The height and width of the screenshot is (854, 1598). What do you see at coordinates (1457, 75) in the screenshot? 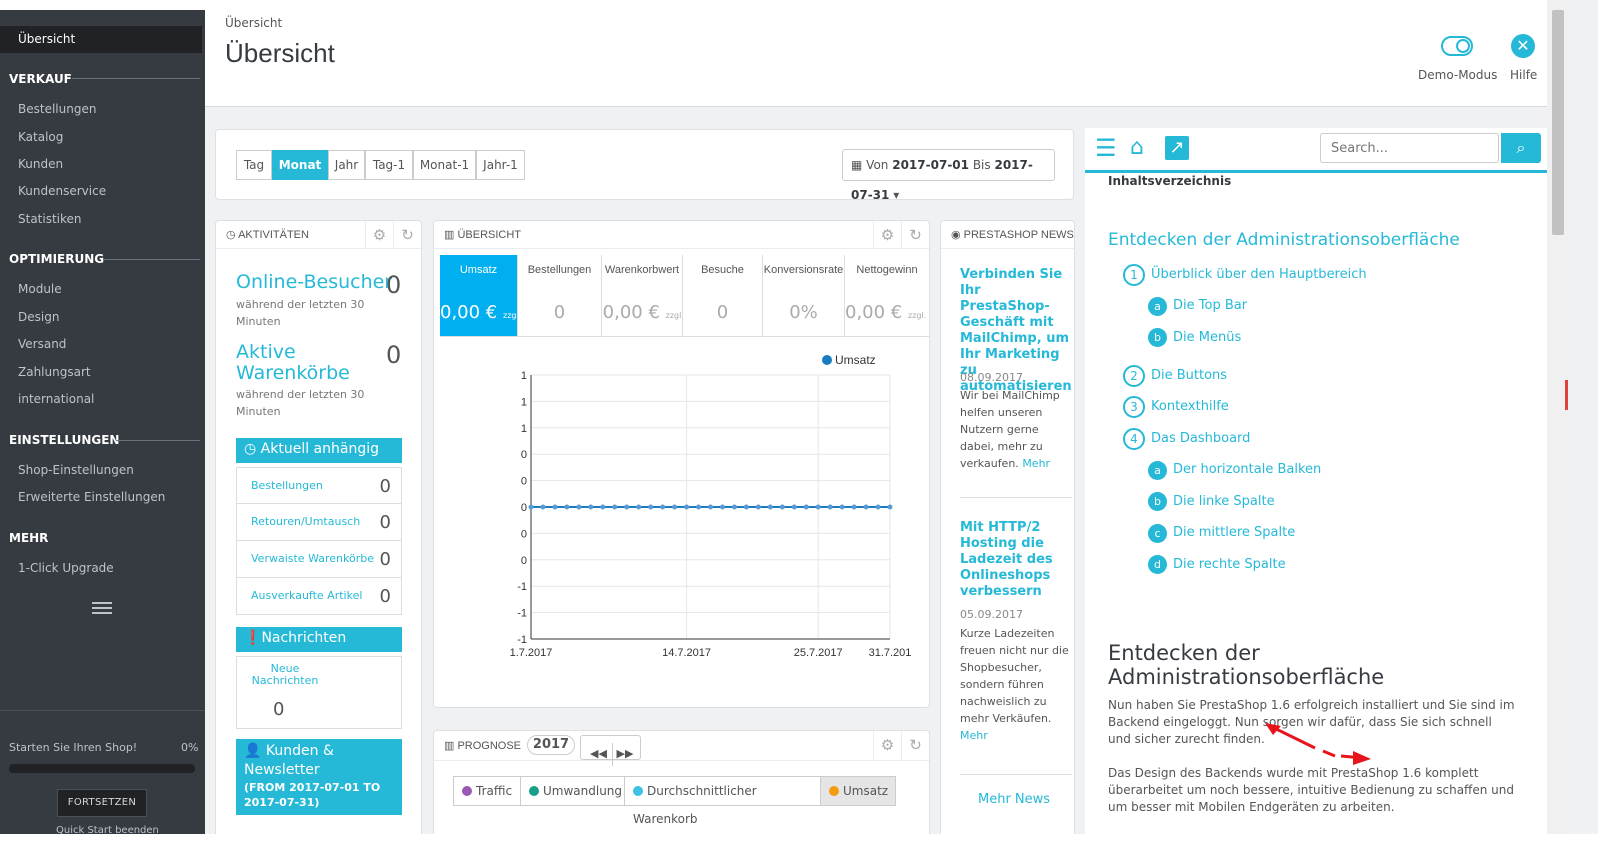
I see `demo-mode-button: Demo-Modus` at bounding box center [1457, 75].